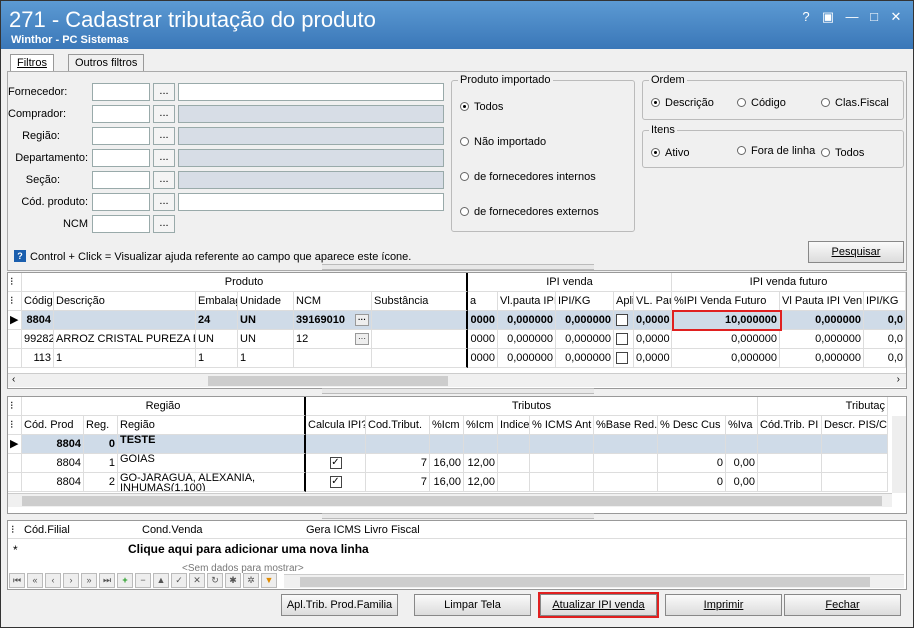 The width and height of the screenshot is (914, 628). Describe the element at coordinates (89, 580) in the screenshot. I see `navigator-next-page-icon: »` at that location.